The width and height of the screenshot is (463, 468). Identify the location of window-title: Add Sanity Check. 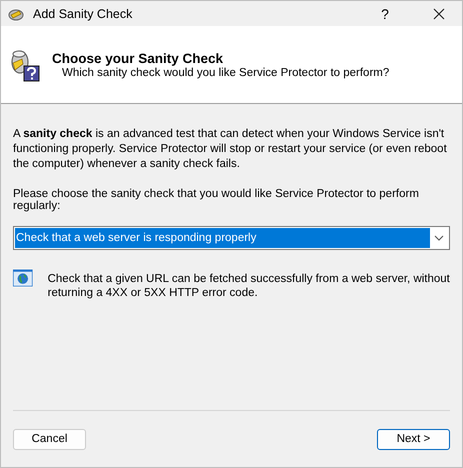
(83, 13).